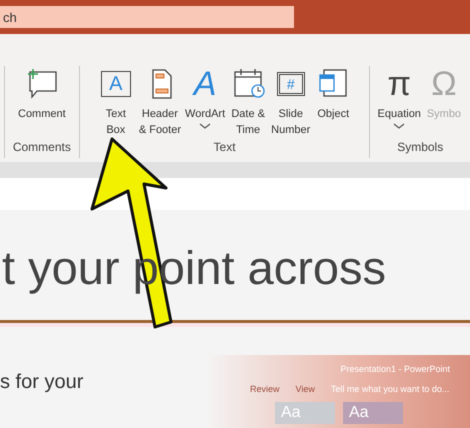 The height and width of the screenshot is (428, 470). Describe the element at coordinates (147, 17) in the screenshot. I see `search-field: ch` at that location.